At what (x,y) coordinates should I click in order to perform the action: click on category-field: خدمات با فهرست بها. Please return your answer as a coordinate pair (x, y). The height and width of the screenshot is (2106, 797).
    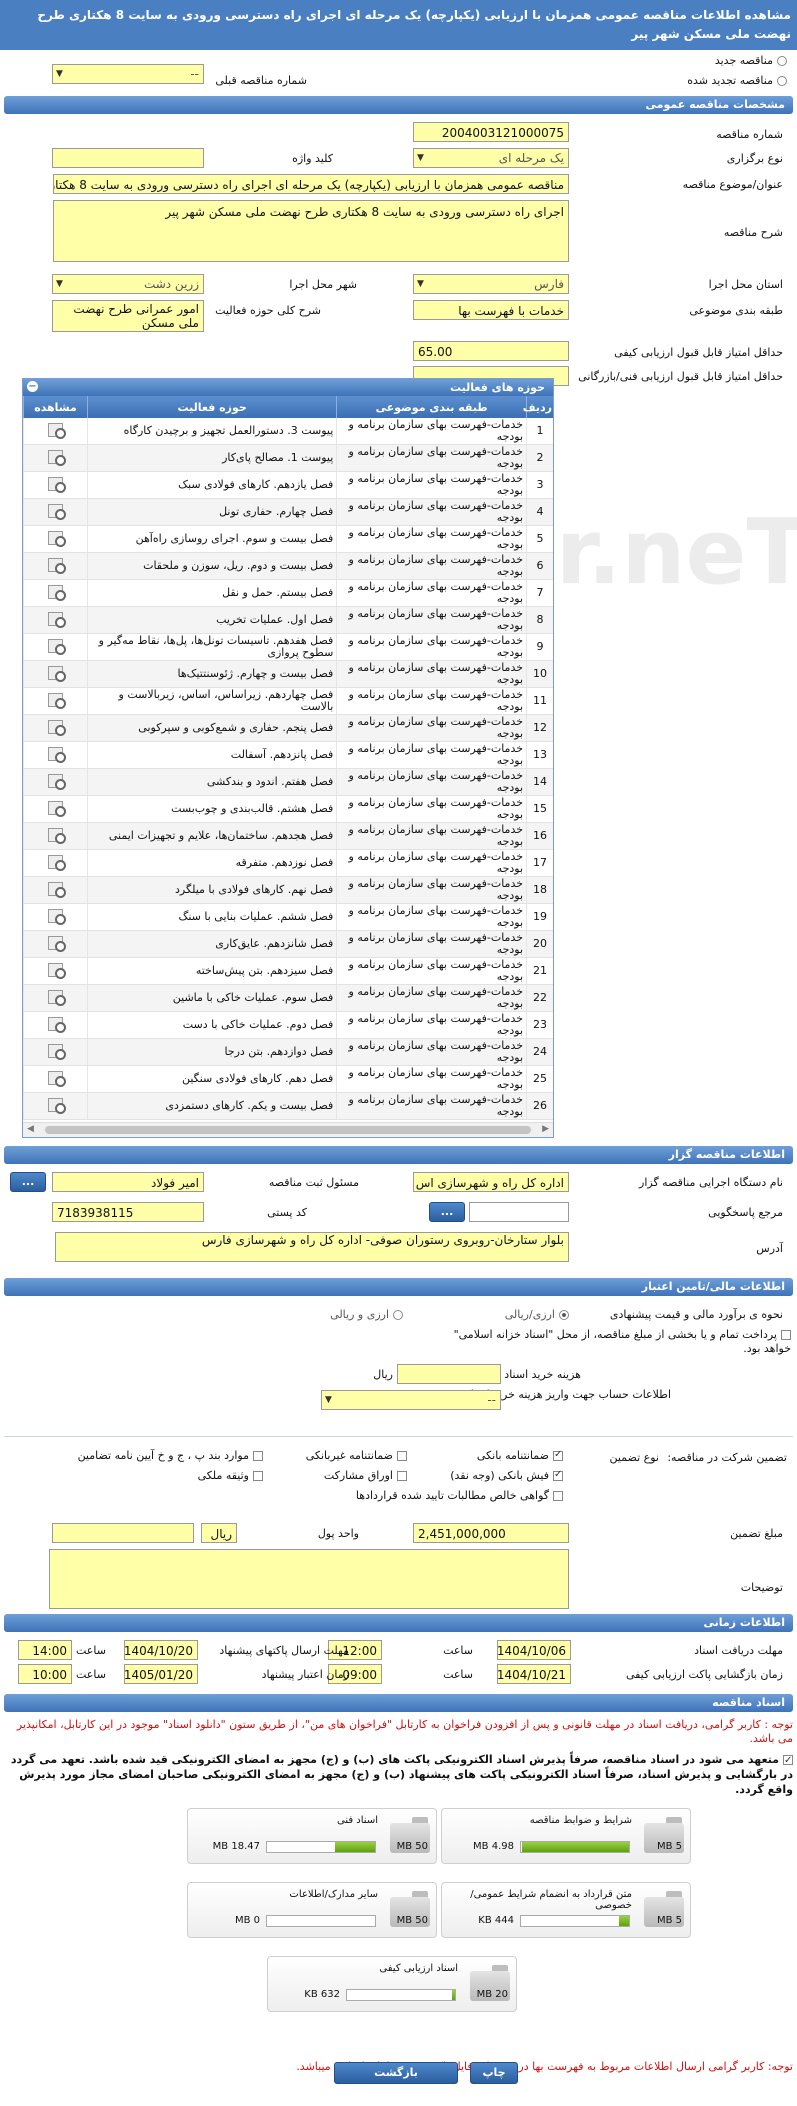
    Looking at the image, I should click on (491, 310).